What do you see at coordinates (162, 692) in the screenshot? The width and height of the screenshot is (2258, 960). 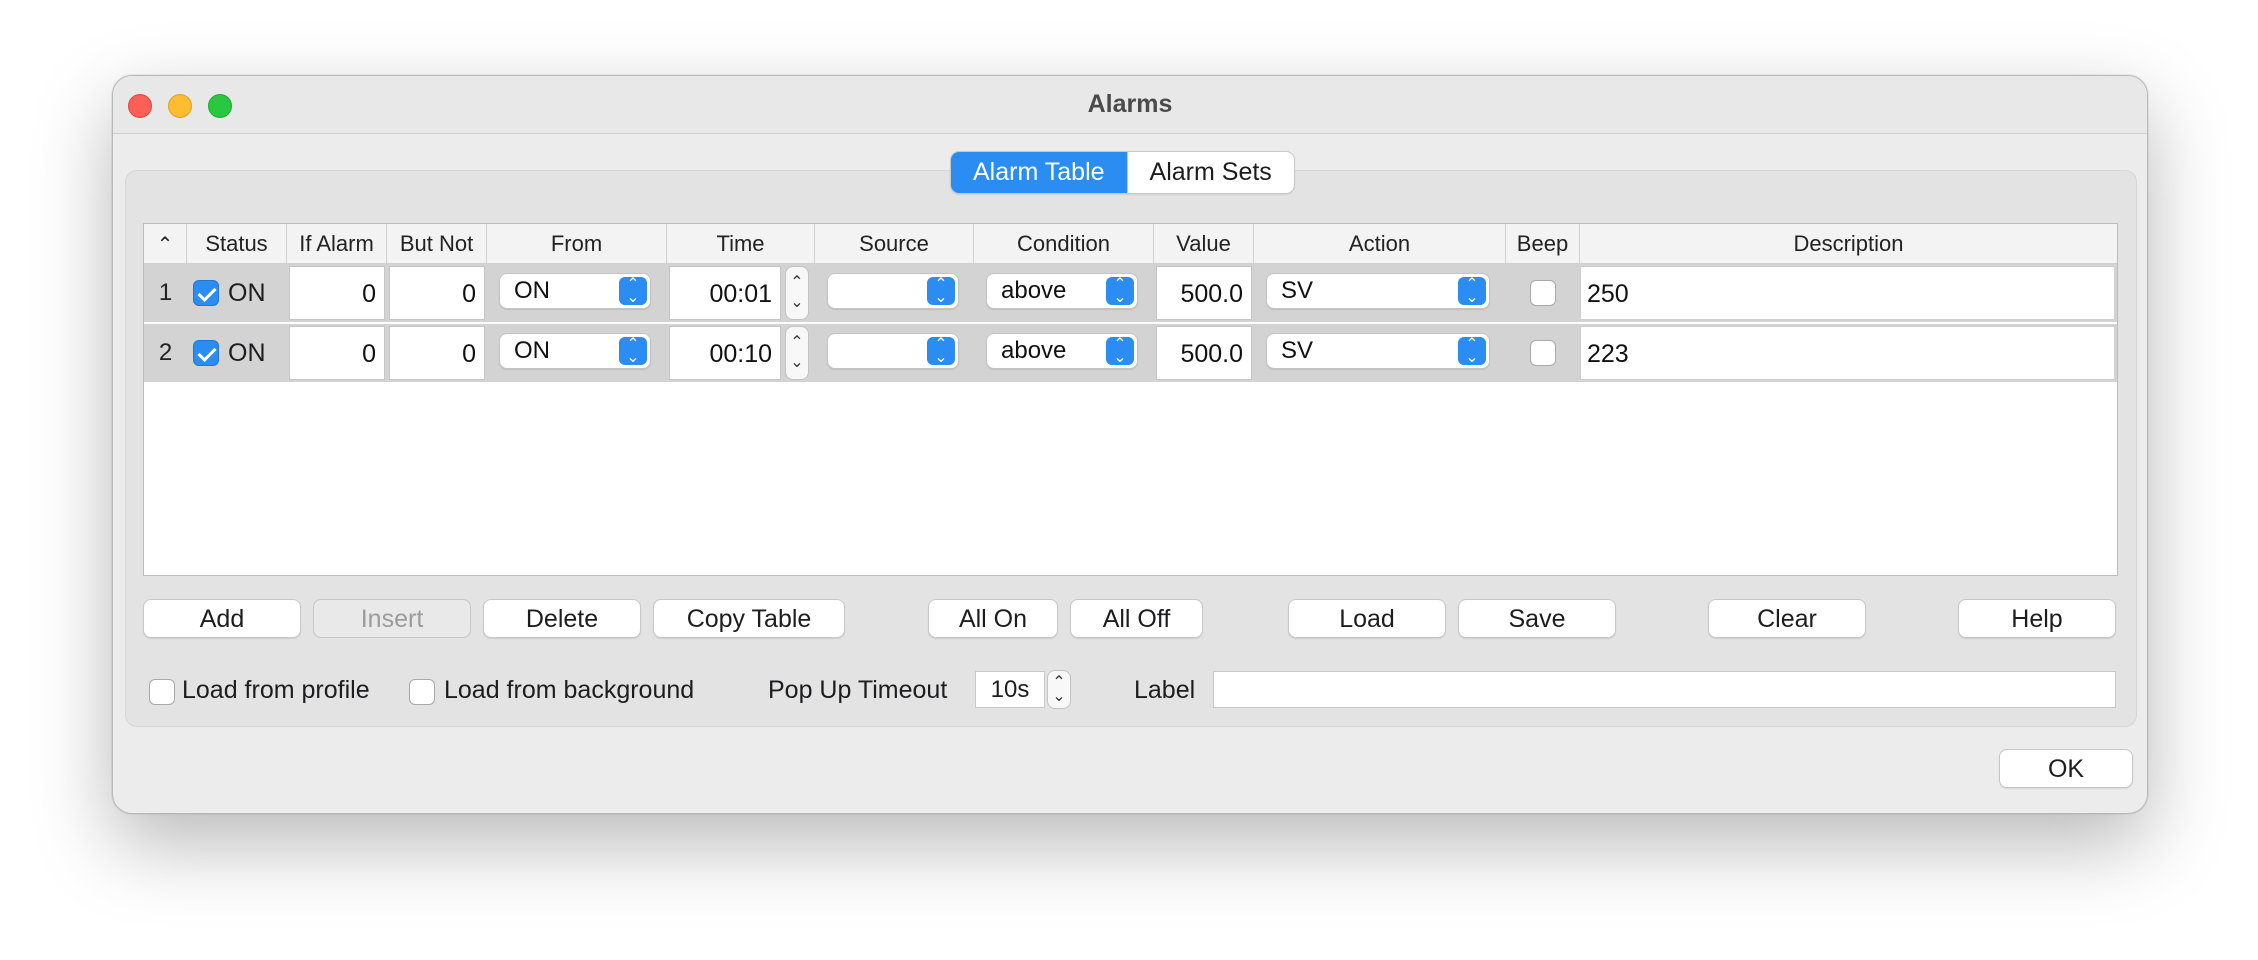 I see `load-from-profile-checkbox` at bounding box center [162, 692].